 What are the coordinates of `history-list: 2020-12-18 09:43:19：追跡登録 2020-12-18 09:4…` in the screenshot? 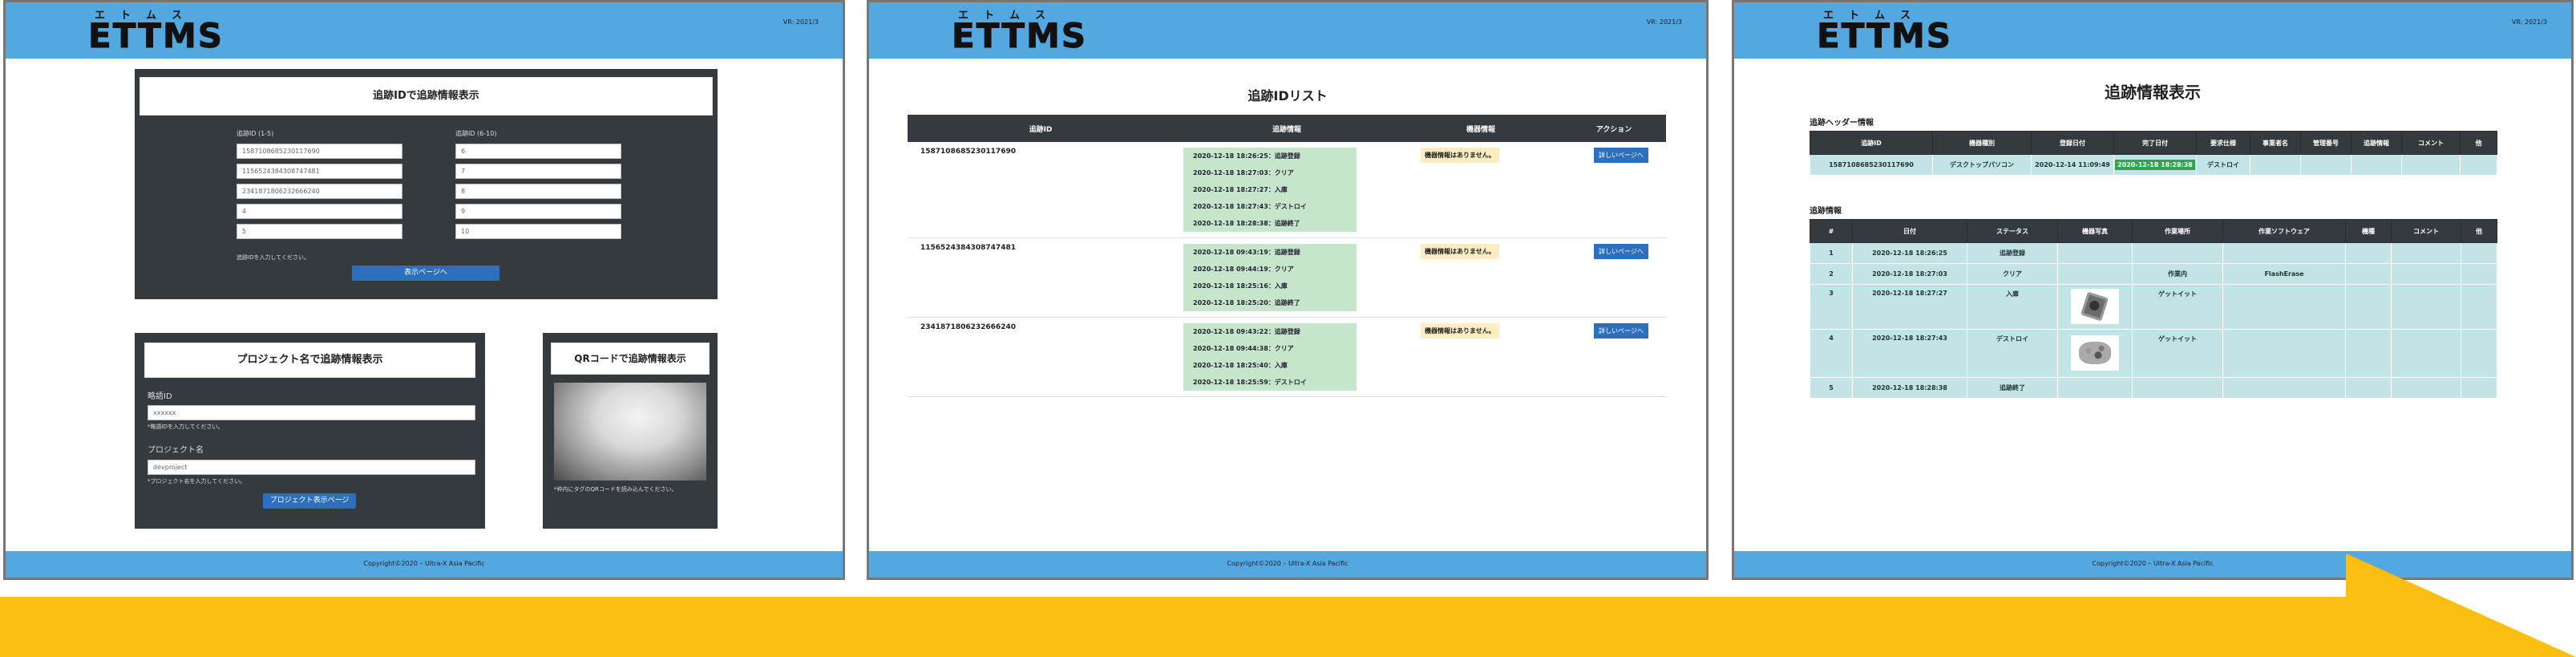 It's located at (1270, 277).